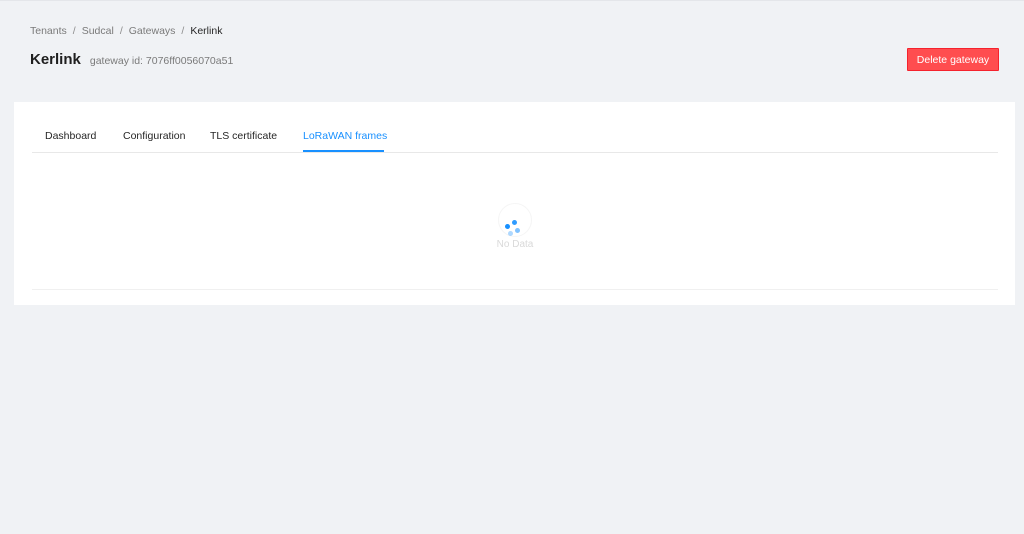  I want to click on tab-configuration: Configuration, so click(154, 136).